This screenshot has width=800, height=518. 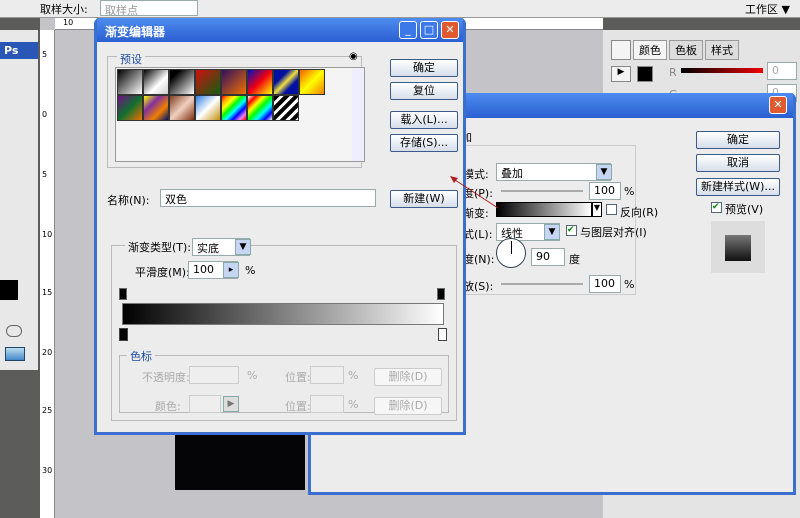 What do you see at coordinates (327, 375) in the screenshot?
I see `opacity-location-input` at bounding box center [327, 375].